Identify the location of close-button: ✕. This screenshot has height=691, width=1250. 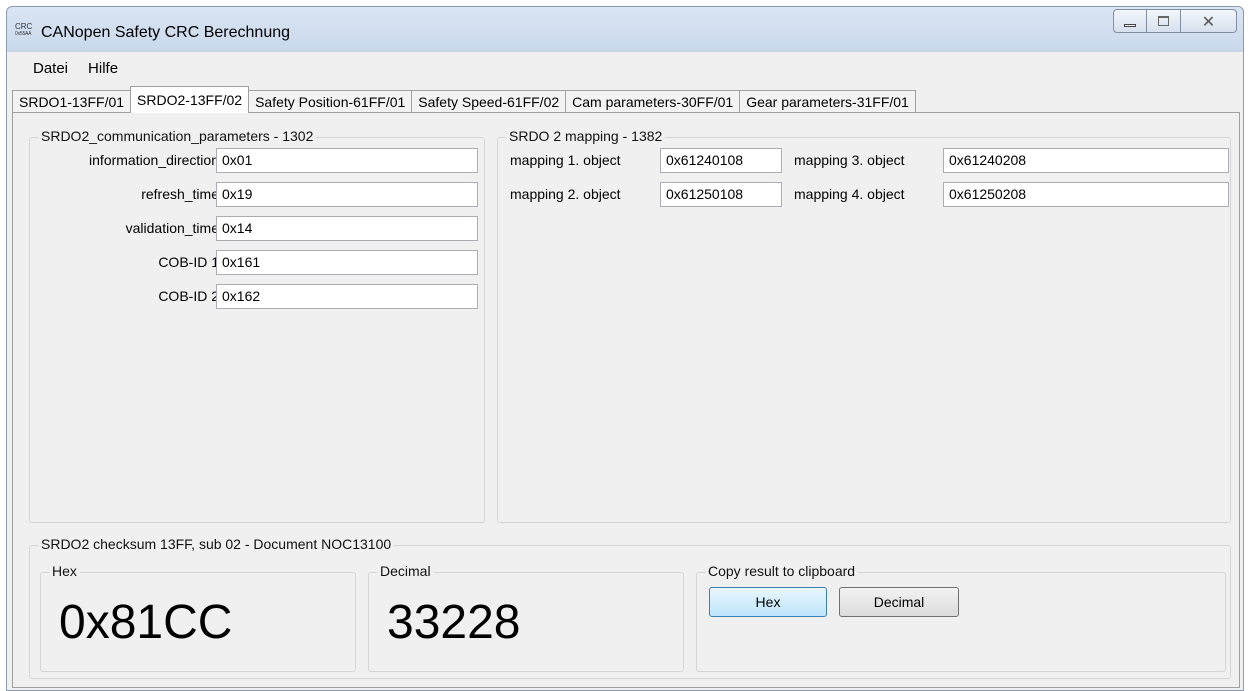
(1209, 21).